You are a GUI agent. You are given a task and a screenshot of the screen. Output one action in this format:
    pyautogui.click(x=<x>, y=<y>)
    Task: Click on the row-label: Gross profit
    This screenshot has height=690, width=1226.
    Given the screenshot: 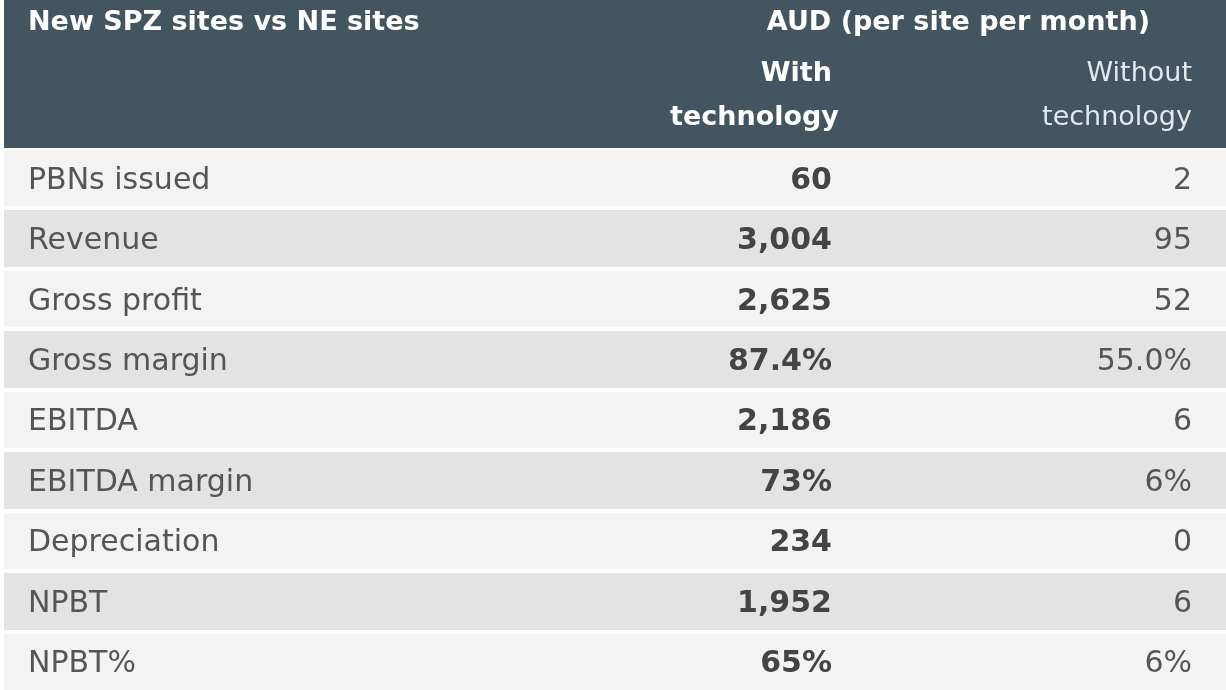 What is the action you would take?
    pyautogui.click(x=114, y=299)
    